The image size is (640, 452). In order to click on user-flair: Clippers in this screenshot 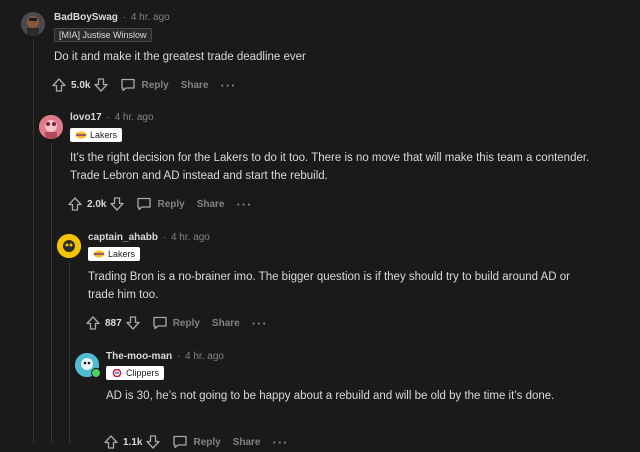, I will do `click(135, 373)`.